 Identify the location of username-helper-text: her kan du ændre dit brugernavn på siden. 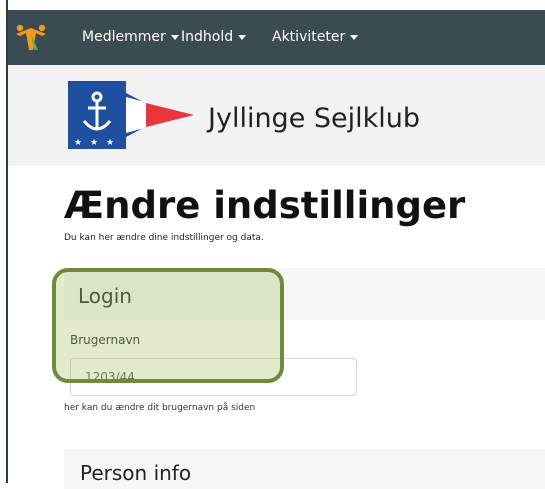
(160, 408).